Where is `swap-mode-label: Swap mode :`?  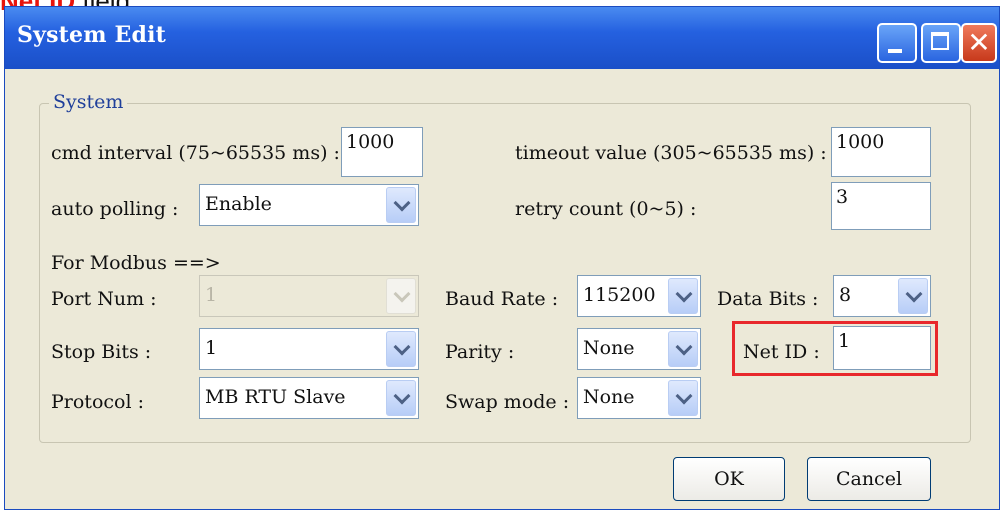
swap-mode-label: Swap mode : is located at coordinates (507, 402).